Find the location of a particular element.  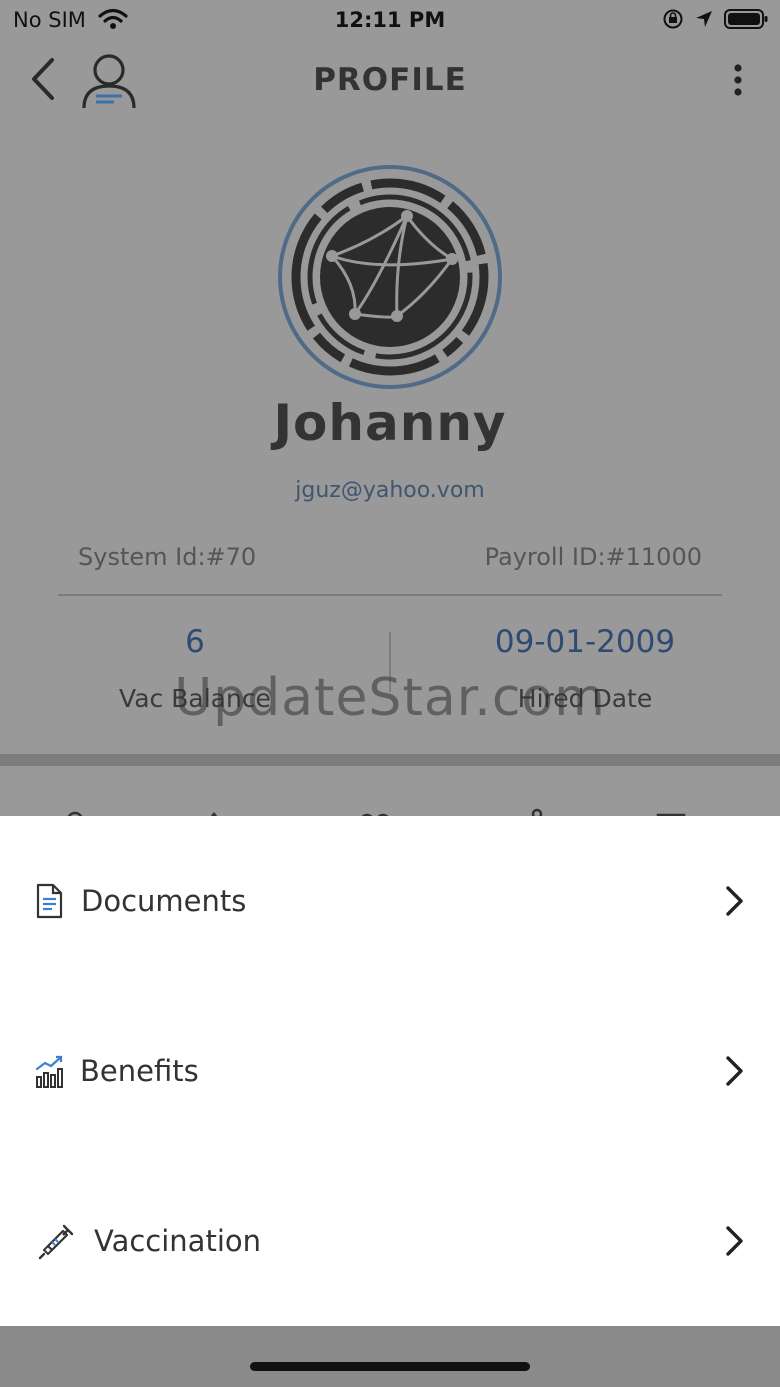

divider is located at coordinates (390, 595).